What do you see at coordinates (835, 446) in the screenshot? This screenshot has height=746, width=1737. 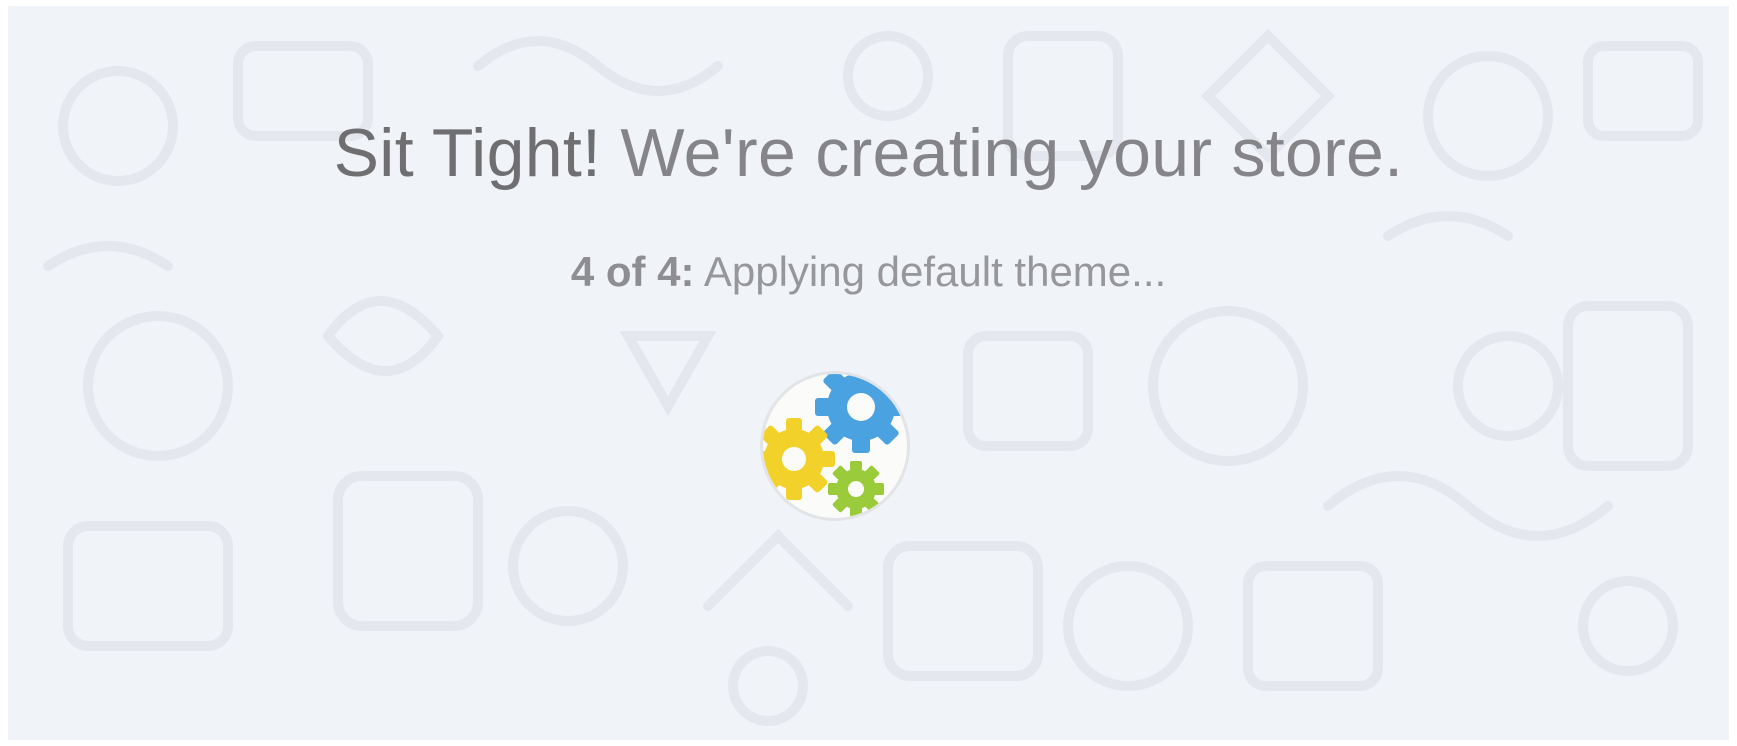 I see `gears-icon` at bounding box center [835, 446].